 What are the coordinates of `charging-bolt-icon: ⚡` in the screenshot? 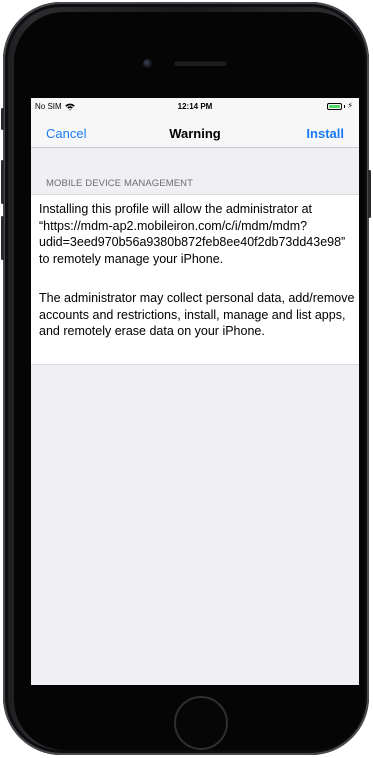 It's located at (350, 105).